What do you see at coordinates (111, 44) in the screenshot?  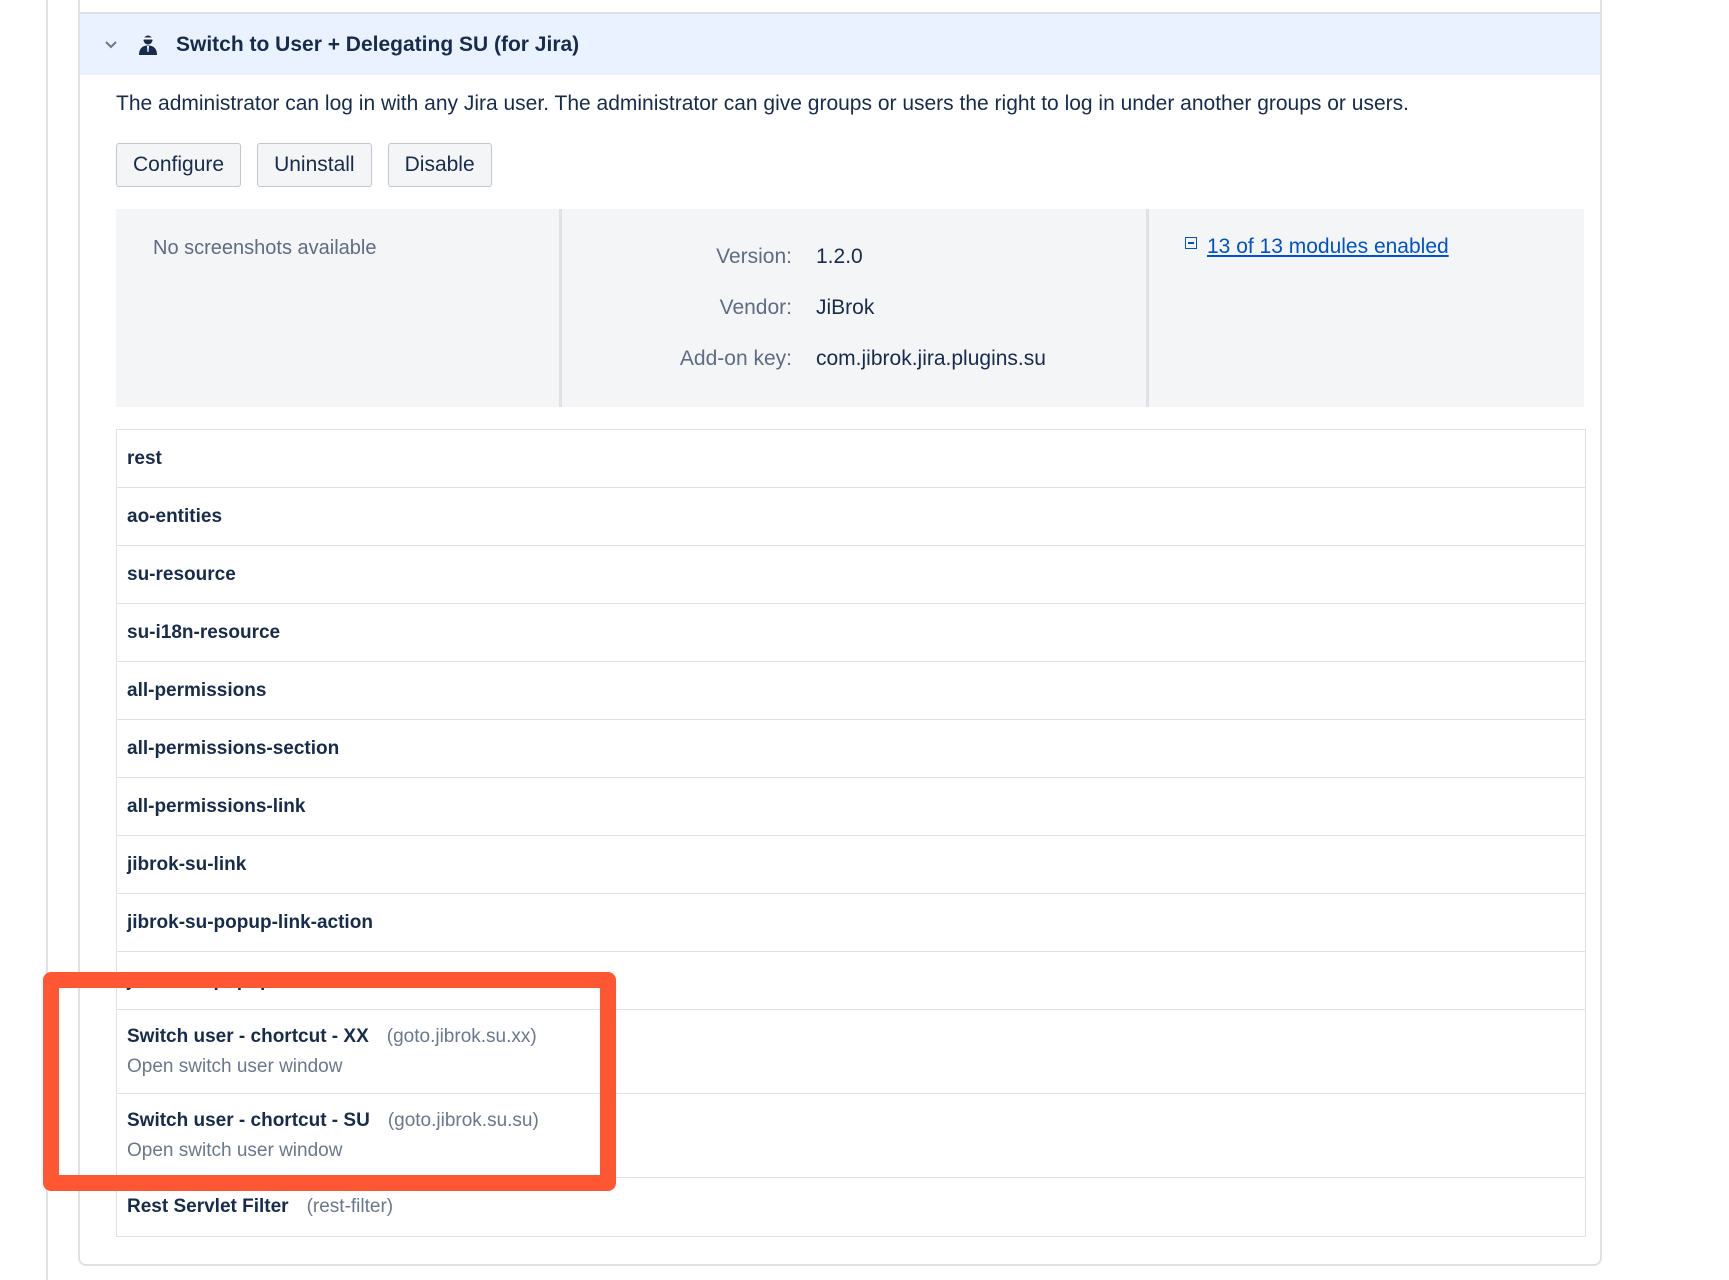 I see `chevron-down-icon` at bounding box center [111, 44].